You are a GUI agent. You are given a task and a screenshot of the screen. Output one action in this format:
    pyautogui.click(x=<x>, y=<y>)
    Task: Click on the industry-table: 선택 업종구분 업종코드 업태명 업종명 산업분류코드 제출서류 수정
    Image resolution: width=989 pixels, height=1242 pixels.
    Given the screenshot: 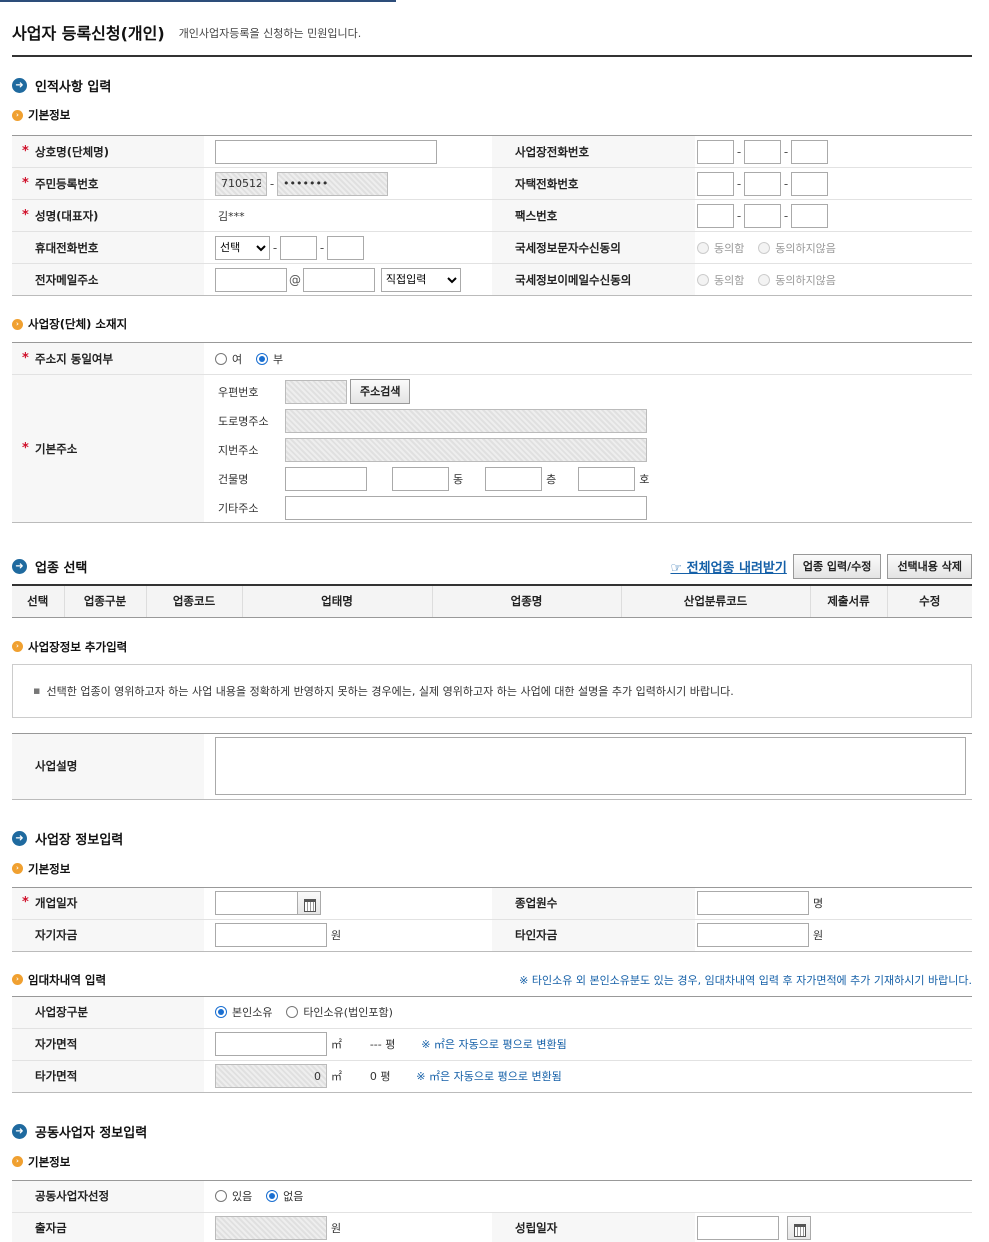 What is the action you would take?
    pyautogui.click(x=492, y=601)
    